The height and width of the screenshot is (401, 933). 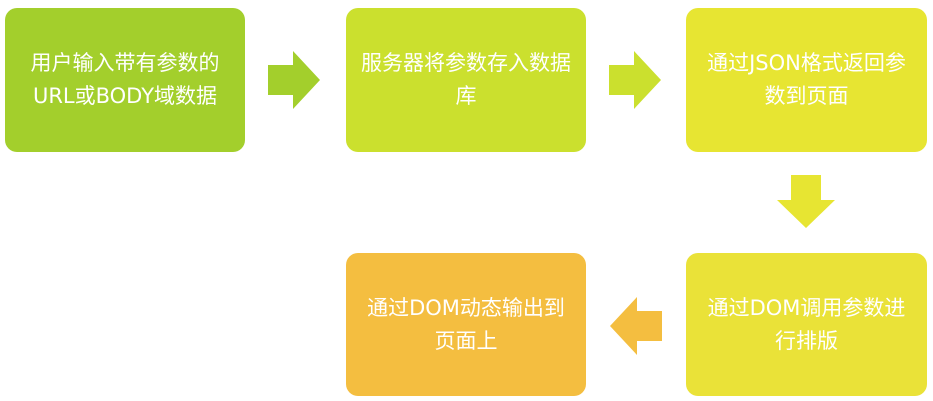 I want to click on arrow-left-icon, so click(x=636, y=326).